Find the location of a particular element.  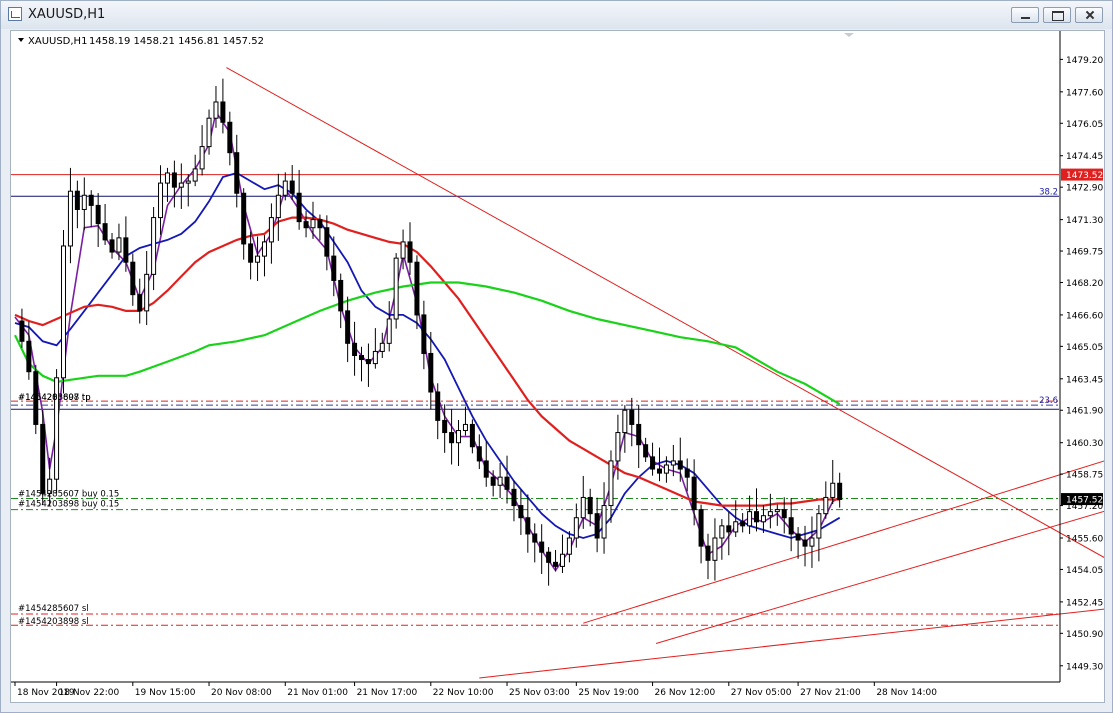

window-titlebar: XAUUSD,H1 is located at coordinates (556, 15).